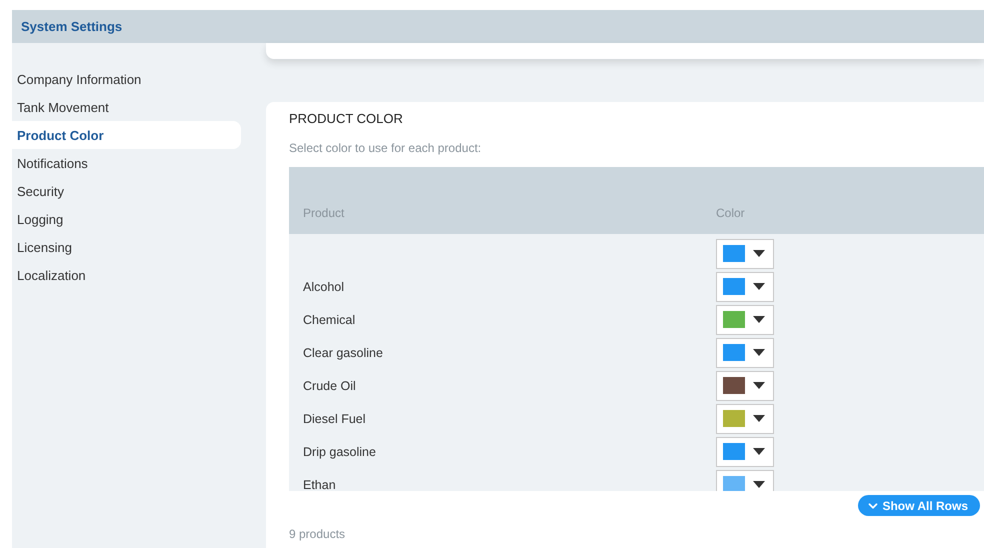 This screenshot has height=548, width=984. What do you see at coordinates (126, 163) in the screenshot?
I see `sidebar-item: Notifications` at bounding box center [126, 163].